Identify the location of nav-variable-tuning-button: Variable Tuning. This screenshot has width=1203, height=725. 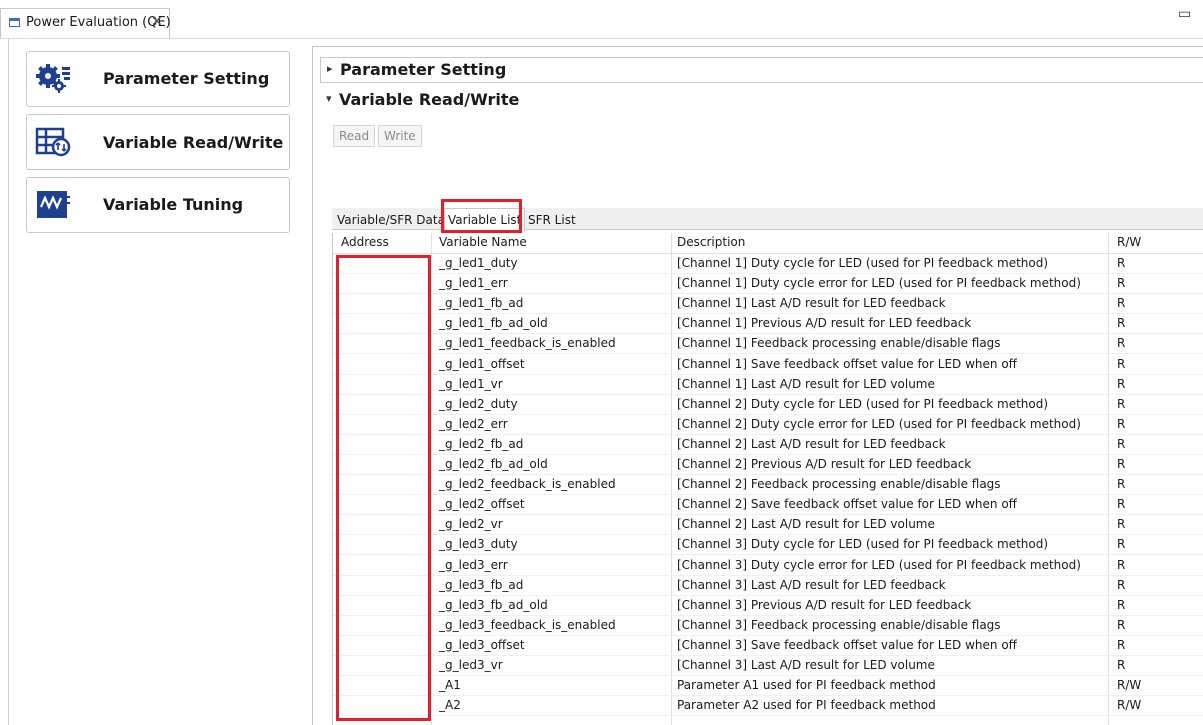
(158, 205).